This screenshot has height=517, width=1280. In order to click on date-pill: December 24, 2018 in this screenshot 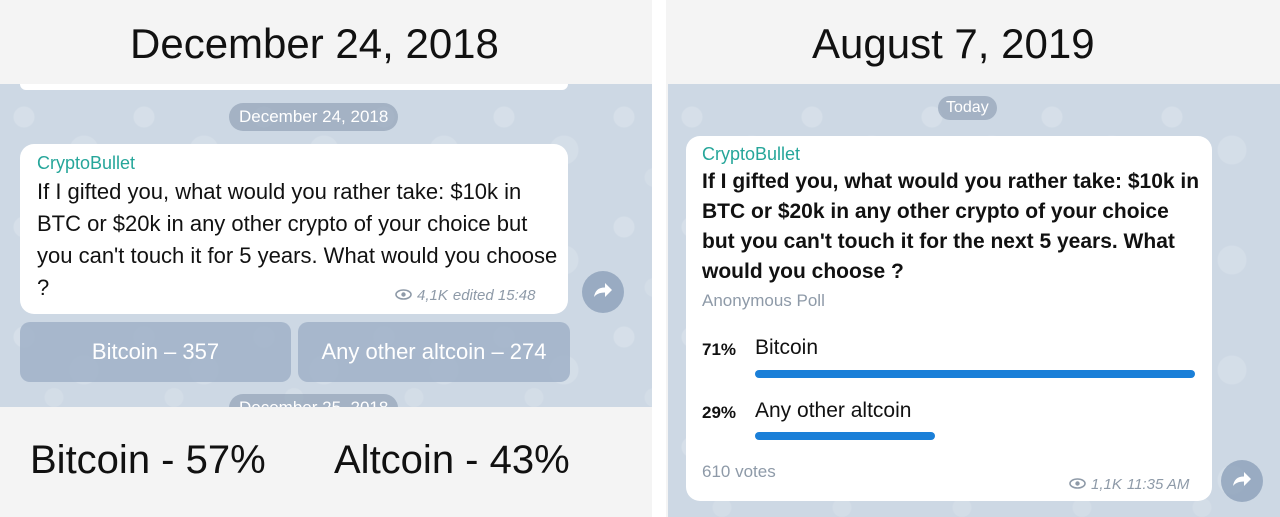, I will do `click(314, 117)`.